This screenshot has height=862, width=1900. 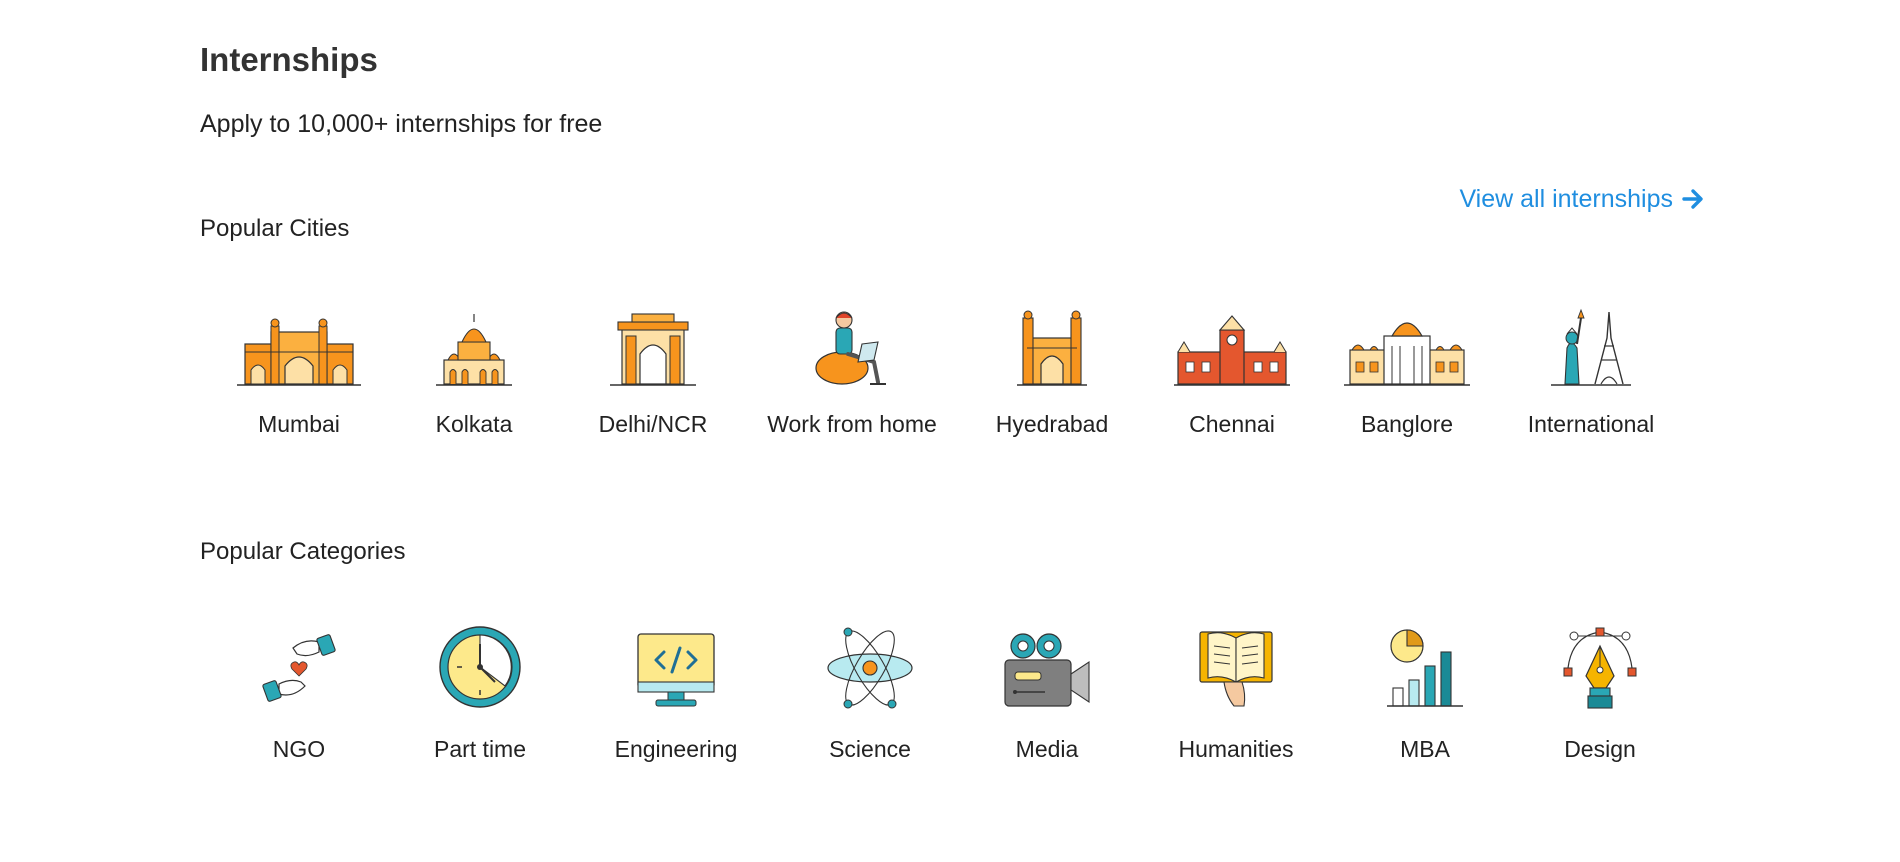 I want to click on city-work-from-home: Work from home, so click(x=852, y=370).